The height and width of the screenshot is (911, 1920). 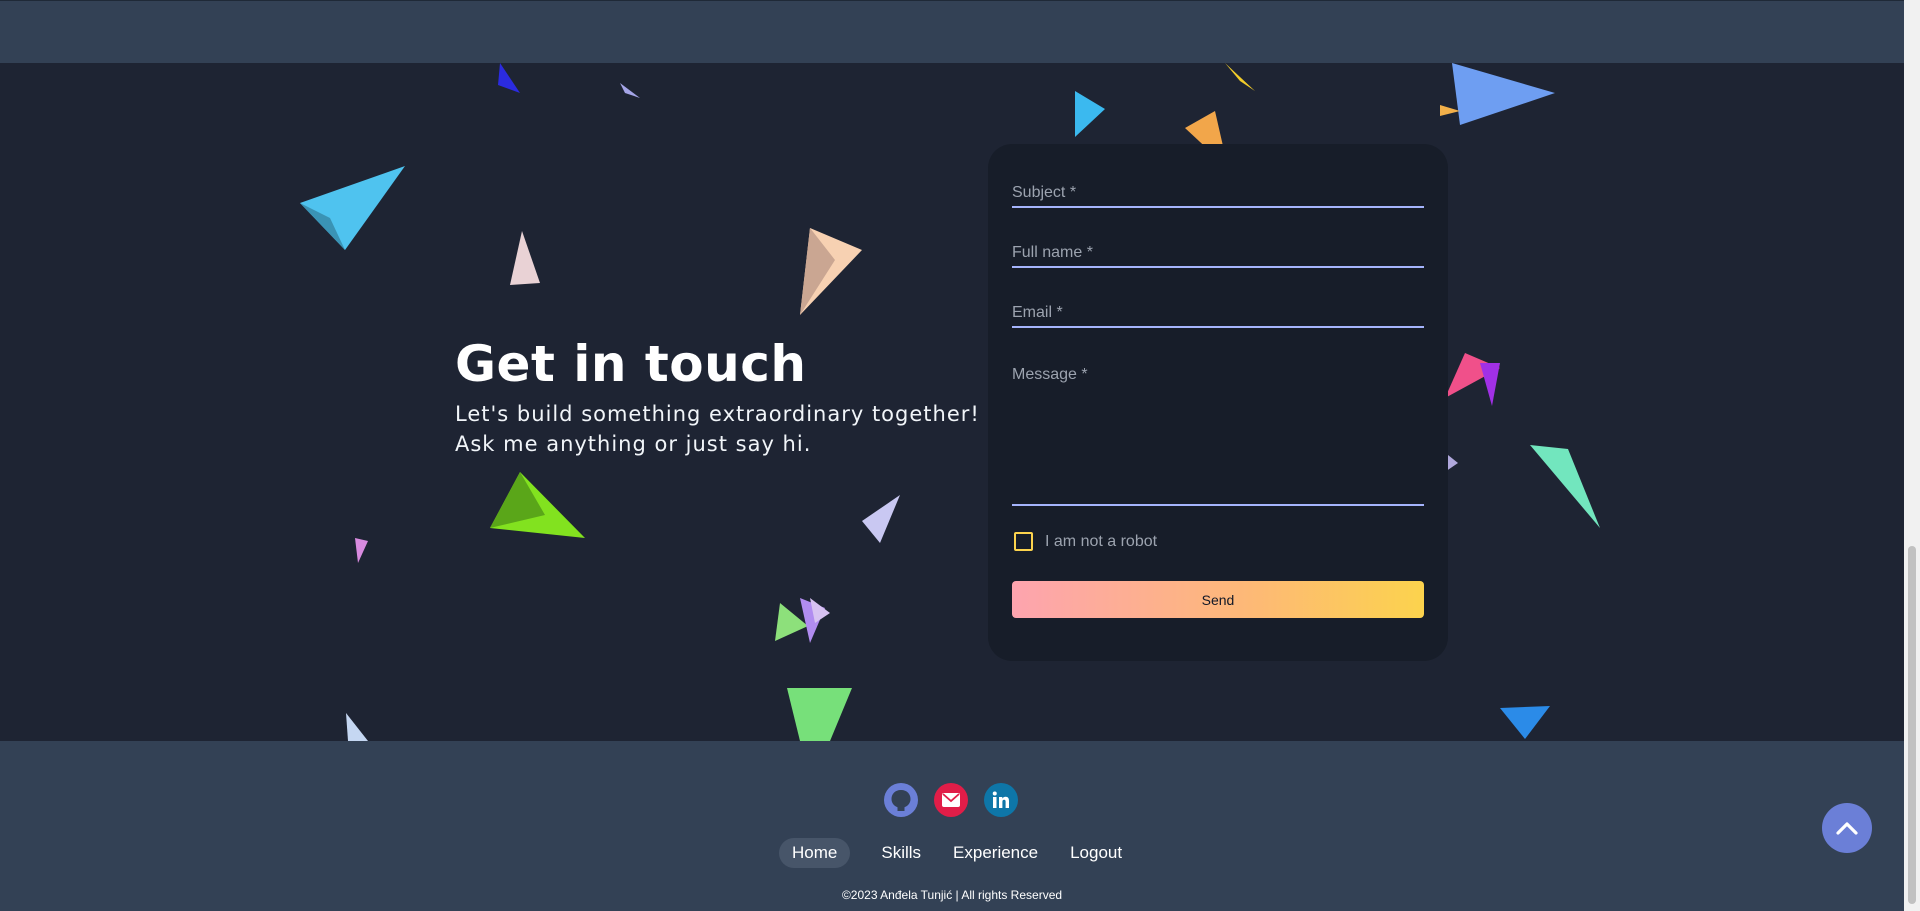 What do you see at coordinates (815, 853) in the screenshot?
I see `nav-home: Home` at bounding box center [815, 853].